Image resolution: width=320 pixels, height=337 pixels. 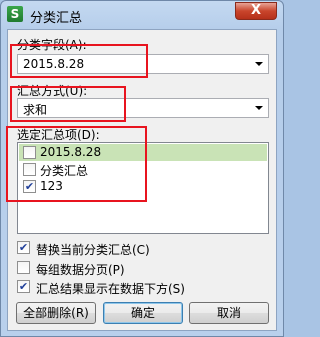 I want to click on option-label: 替换当前分类汇总(C), so click(x=93, y=250).